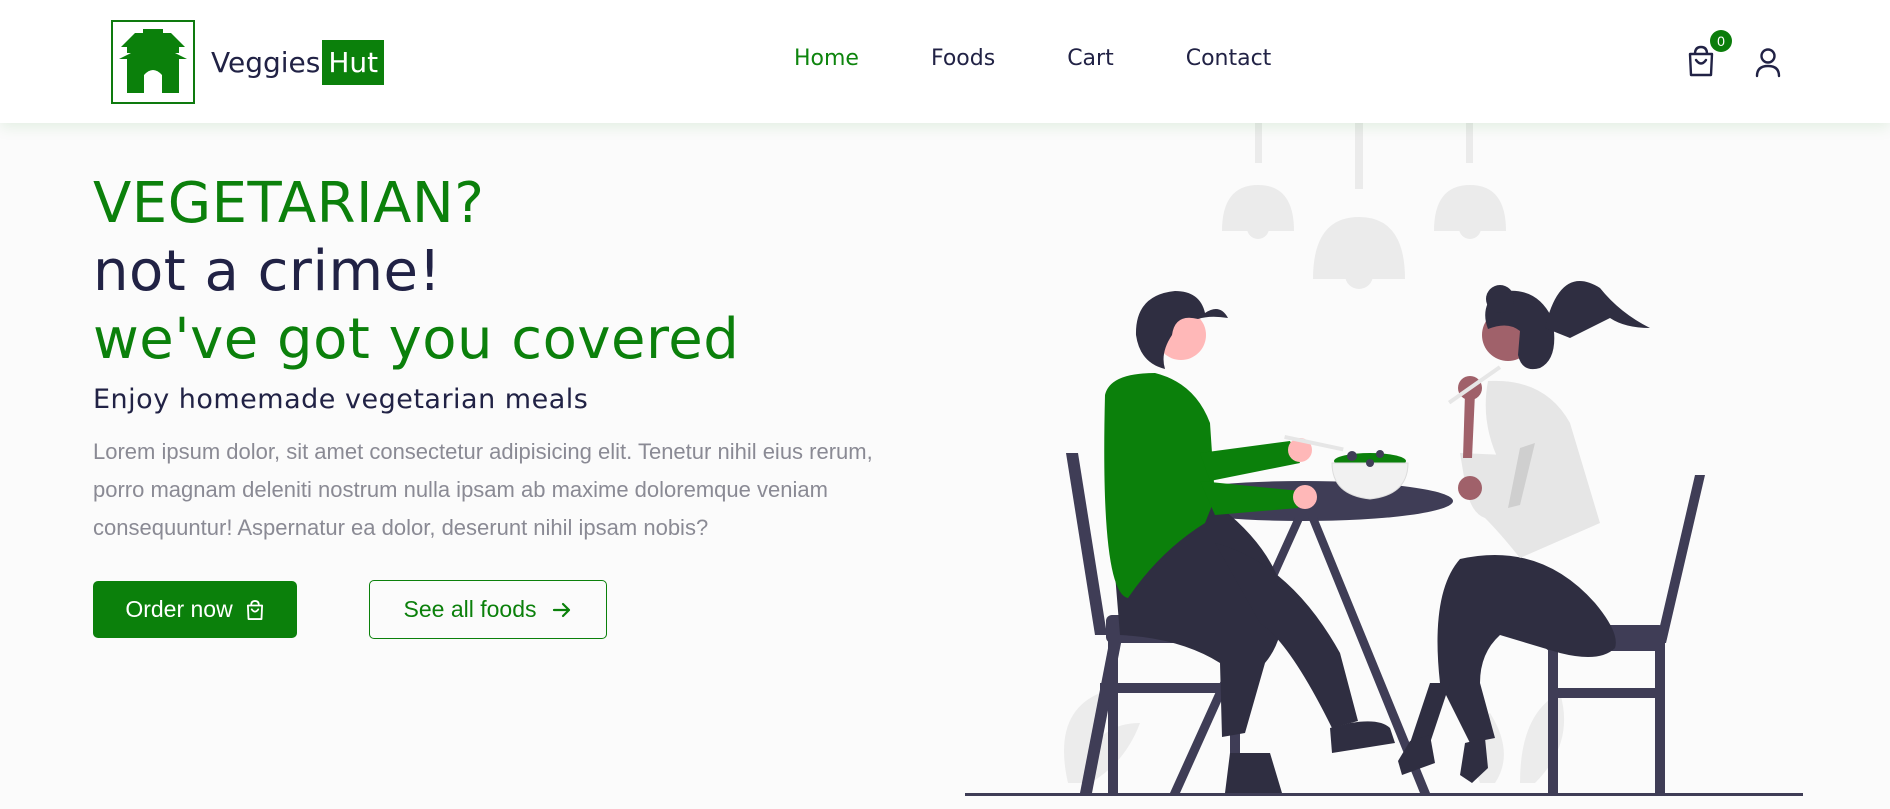  Describe the element at coordinates (341, 399) in the screenshot. I see `hero-subtitle: Enjoy homemade vegetarian meals` at that location.